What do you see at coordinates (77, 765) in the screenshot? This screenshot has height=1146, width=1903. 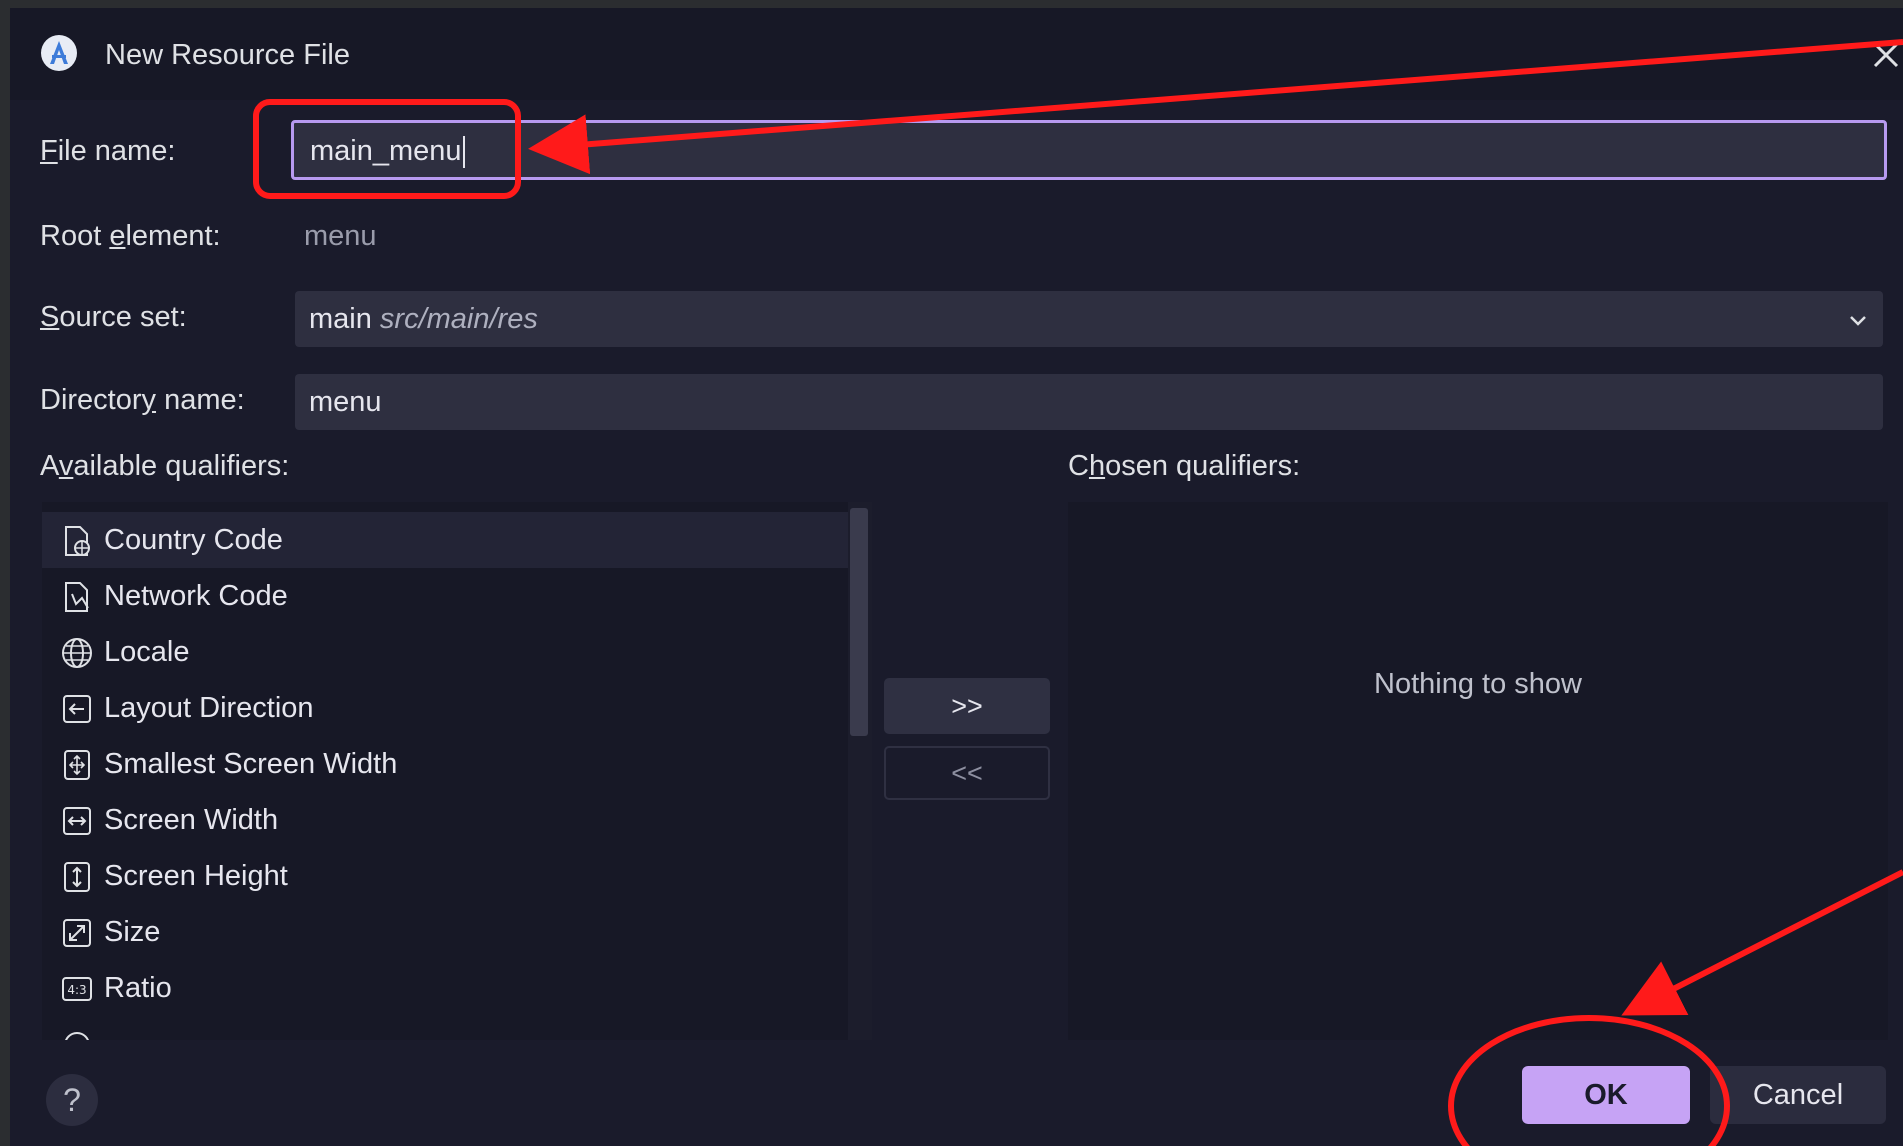 I see `smallest-width-icon` at bounding box center [77, 765].